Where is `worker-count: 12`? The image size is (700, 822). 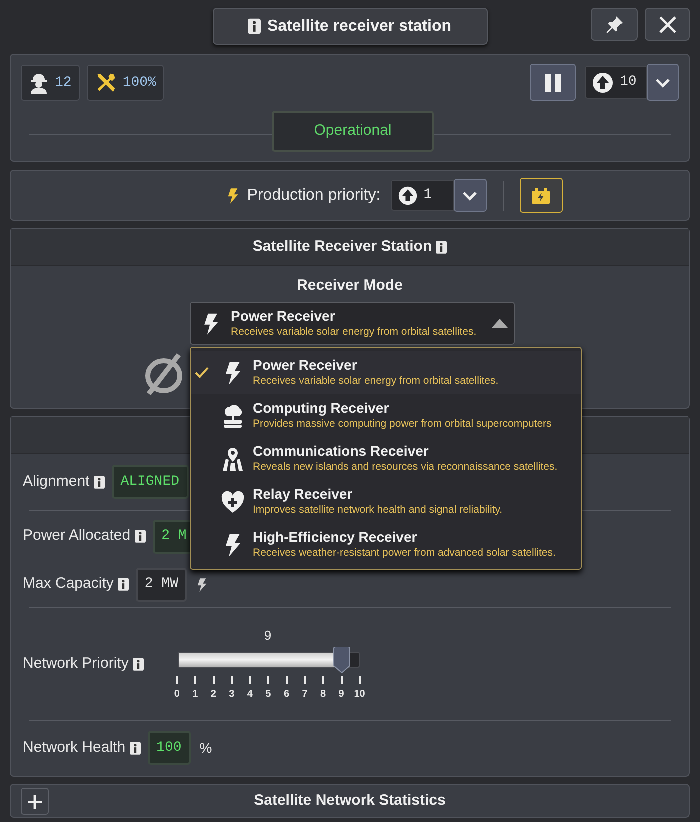
worker-count: 12 is located at coordinates (63, 83).